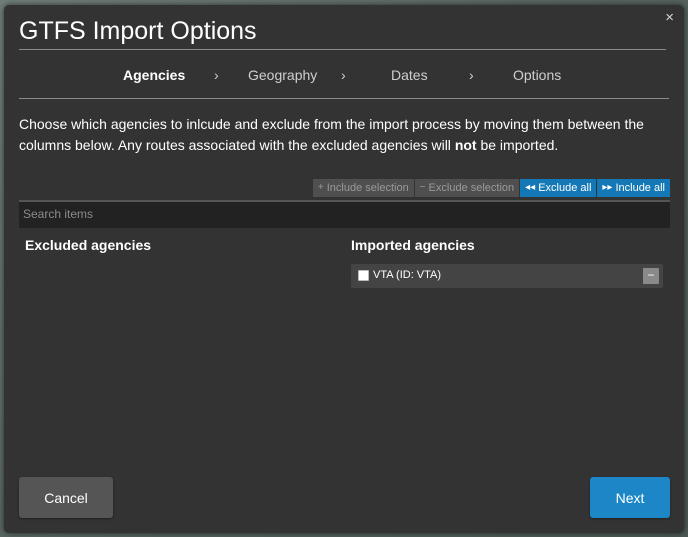 The width and height of the screenshot is (688, 537). I want to click on imported-agencies-title: Imported agencies, so click(413, 245).